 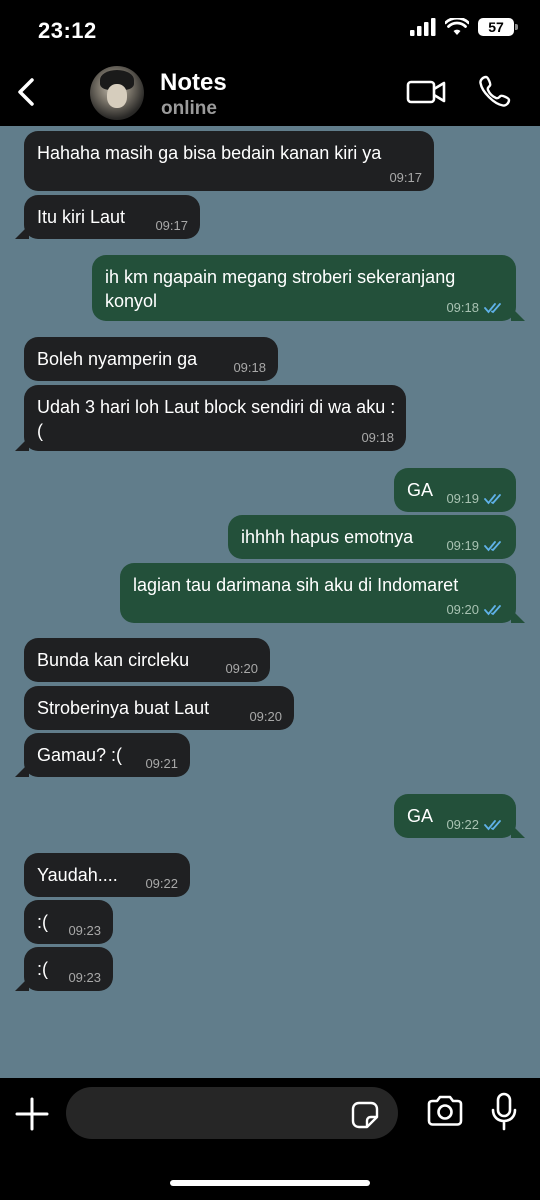 I want to click on chat-header: Notes online, so click(x=270, y=93).